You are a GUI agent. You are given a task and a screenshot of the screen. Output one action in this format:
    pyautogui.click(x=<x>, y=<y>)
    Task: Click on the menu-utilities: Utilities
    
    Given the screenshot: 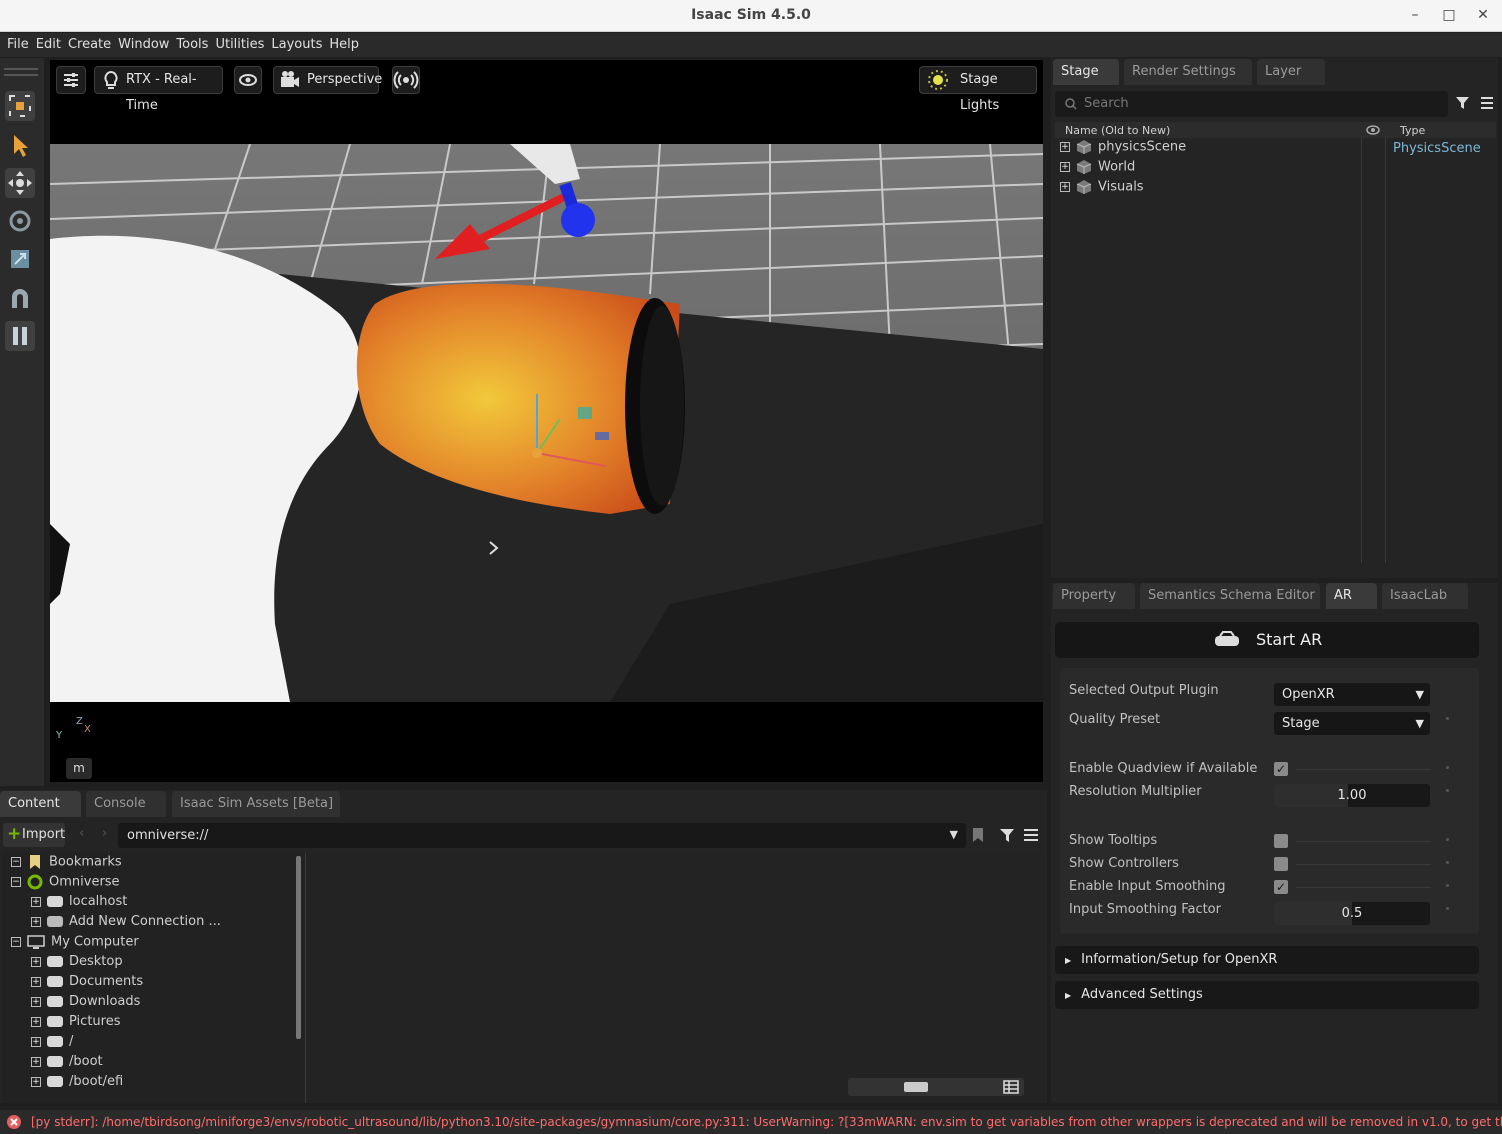 What is the action you would take?
    pyautogui.click(x=239, y=42)
    